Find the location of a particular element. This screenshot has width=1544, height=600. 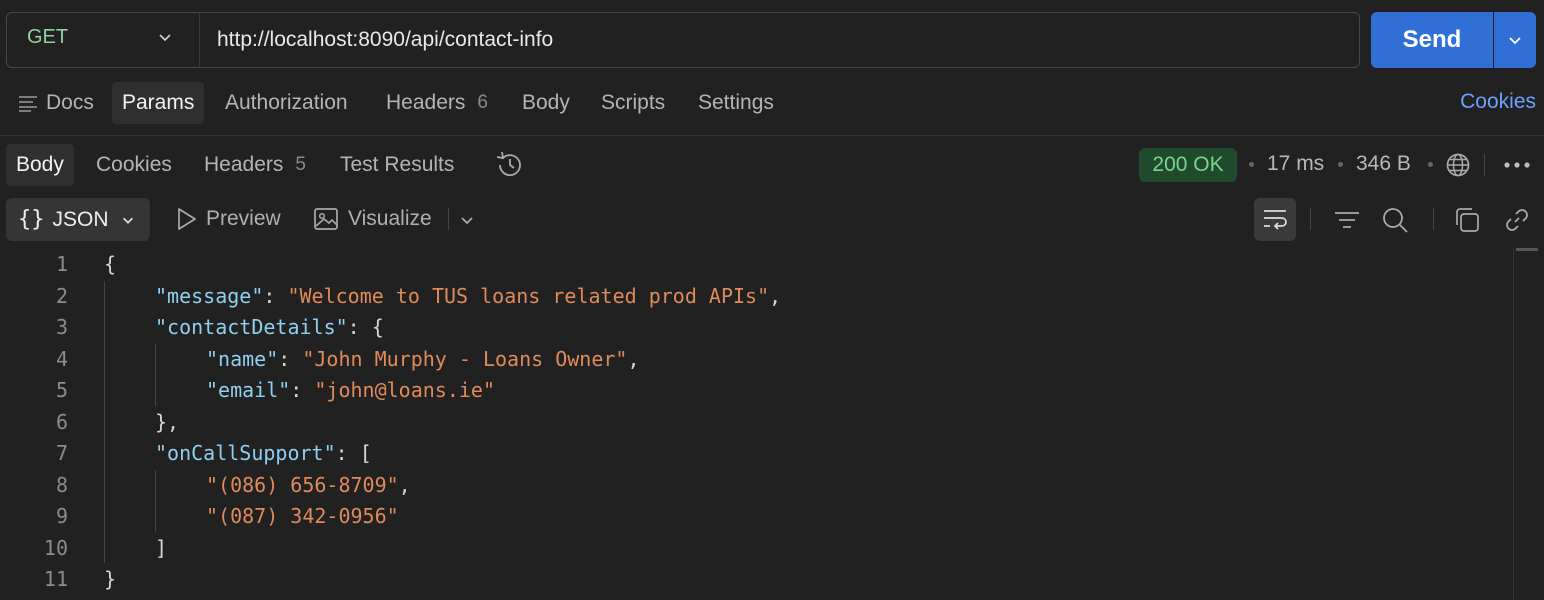

tab-headers: Headers 6 is located at coordinates (437, 103).